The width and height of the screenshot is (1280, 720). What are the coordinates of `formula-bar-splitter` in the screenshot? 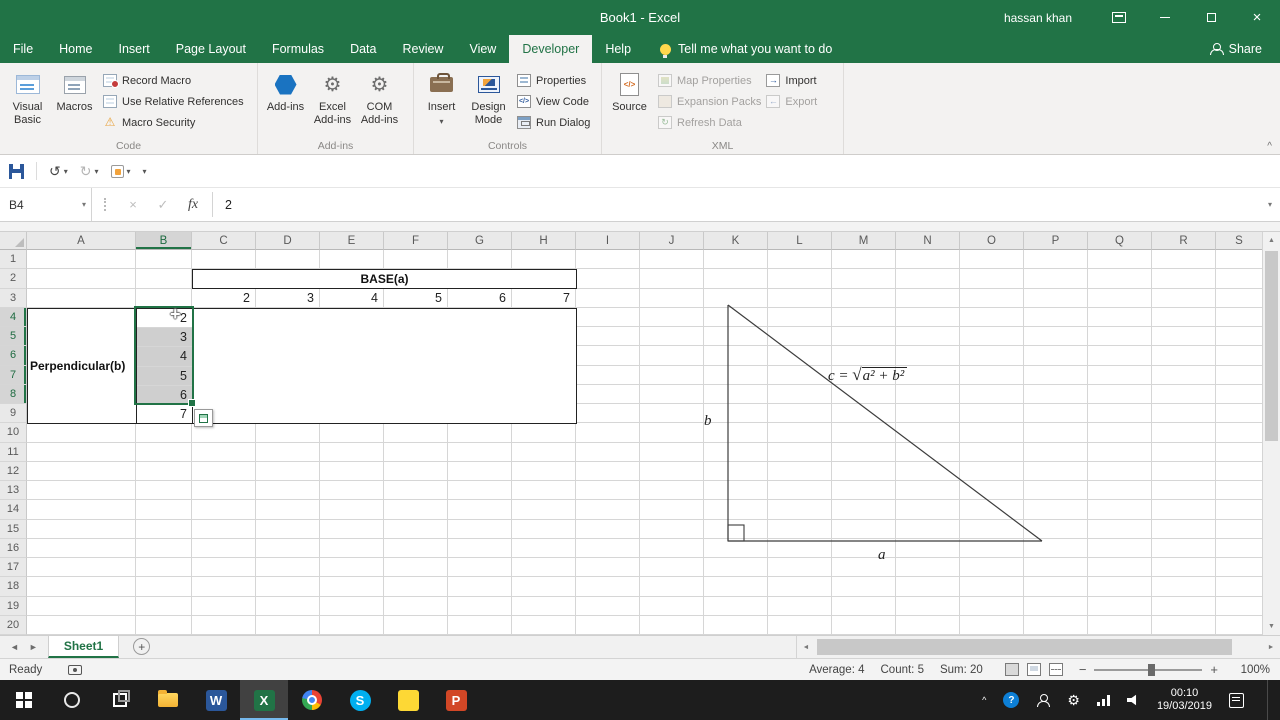 It's located at (105, 204).